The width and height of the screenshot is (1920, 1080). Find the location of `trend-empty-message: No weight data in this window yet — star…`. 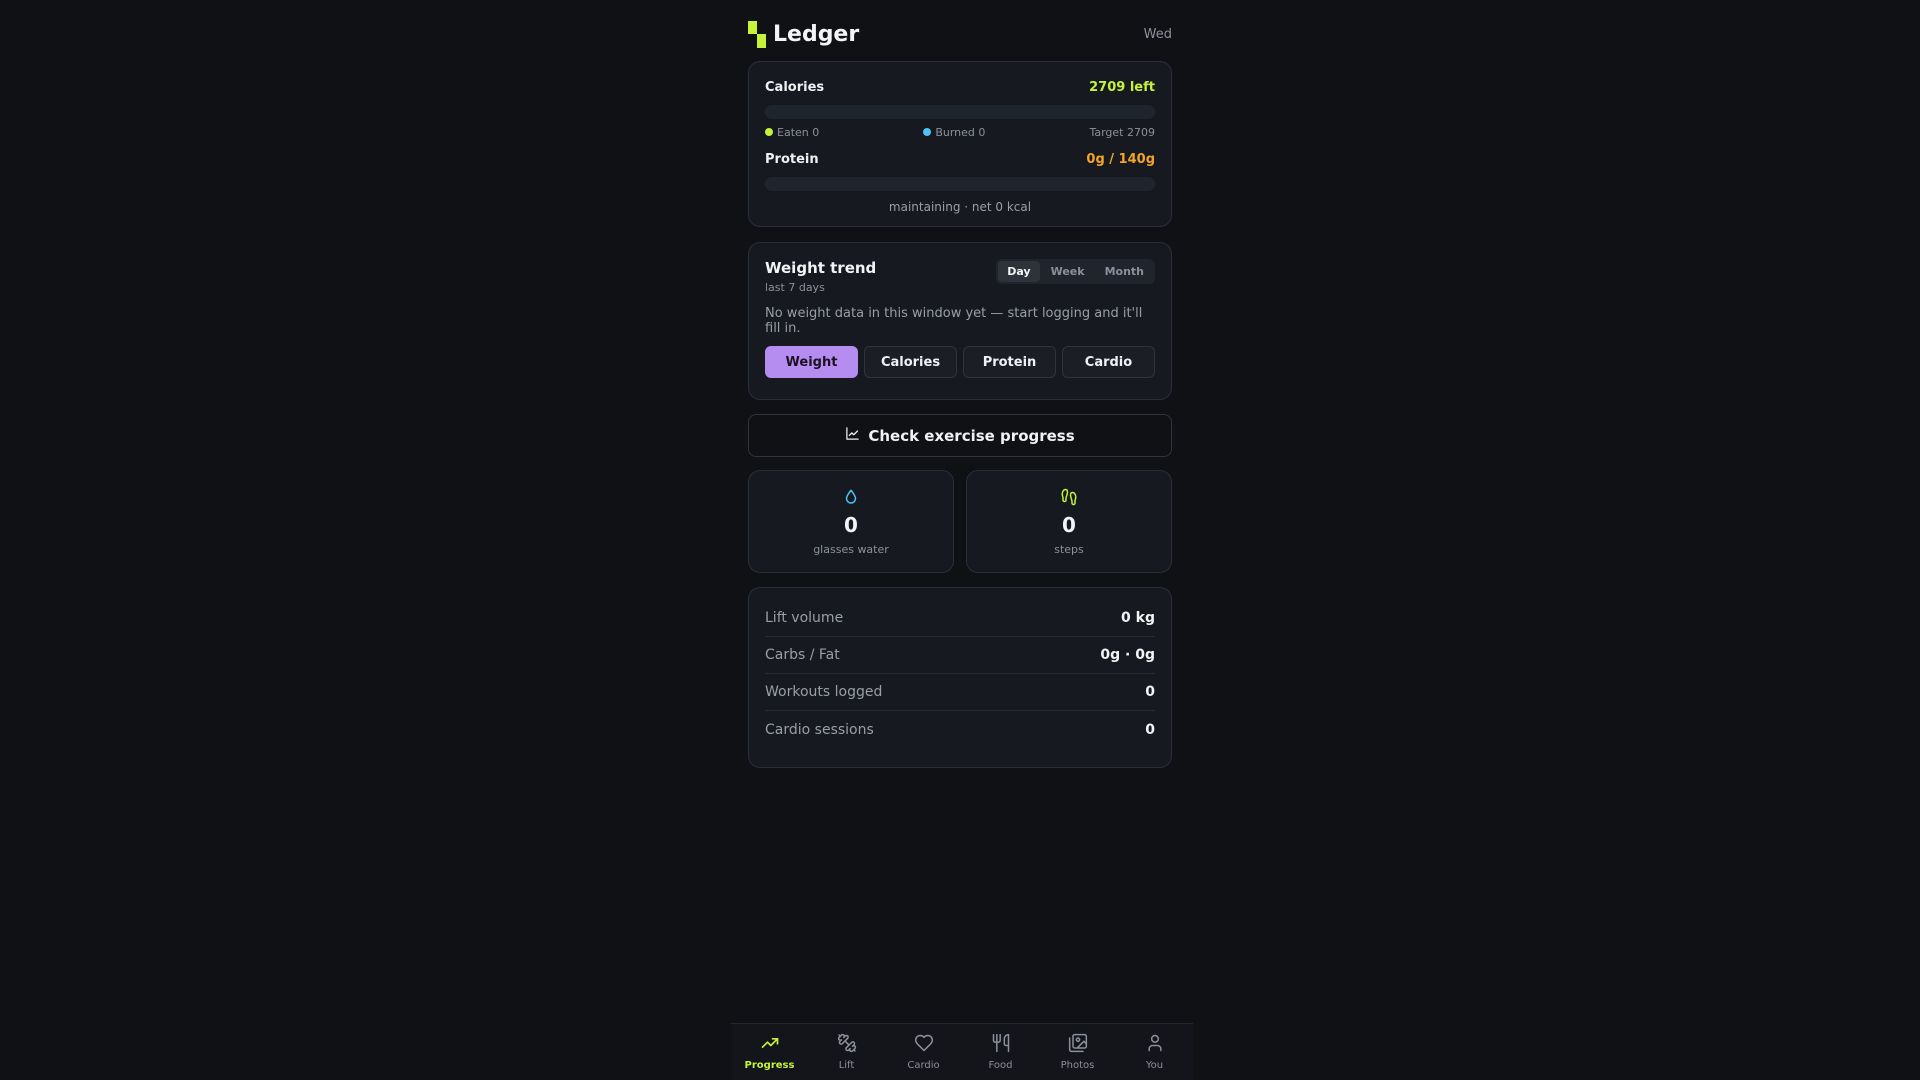

trend-empty-message: No weight data in this window yet — star… is located at coordinates (954, 321).